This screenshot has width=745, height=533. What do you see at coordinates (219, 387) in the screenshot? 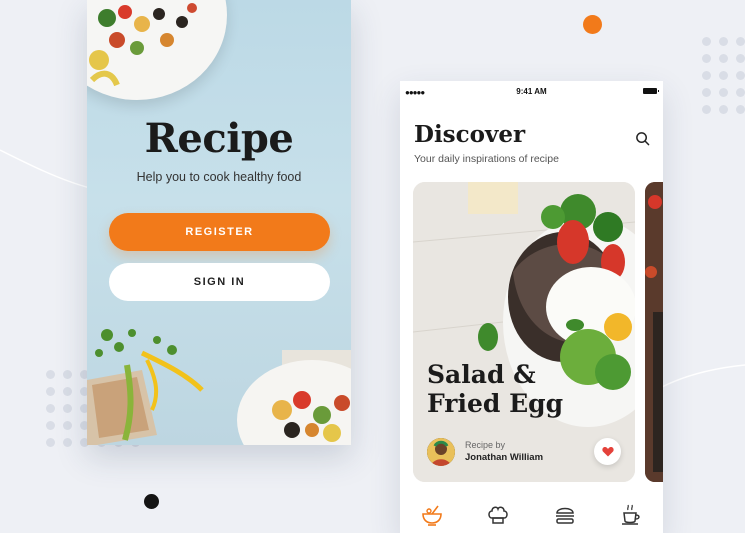
I see `food-illustration-bottom` at bounding box center [219, 387].